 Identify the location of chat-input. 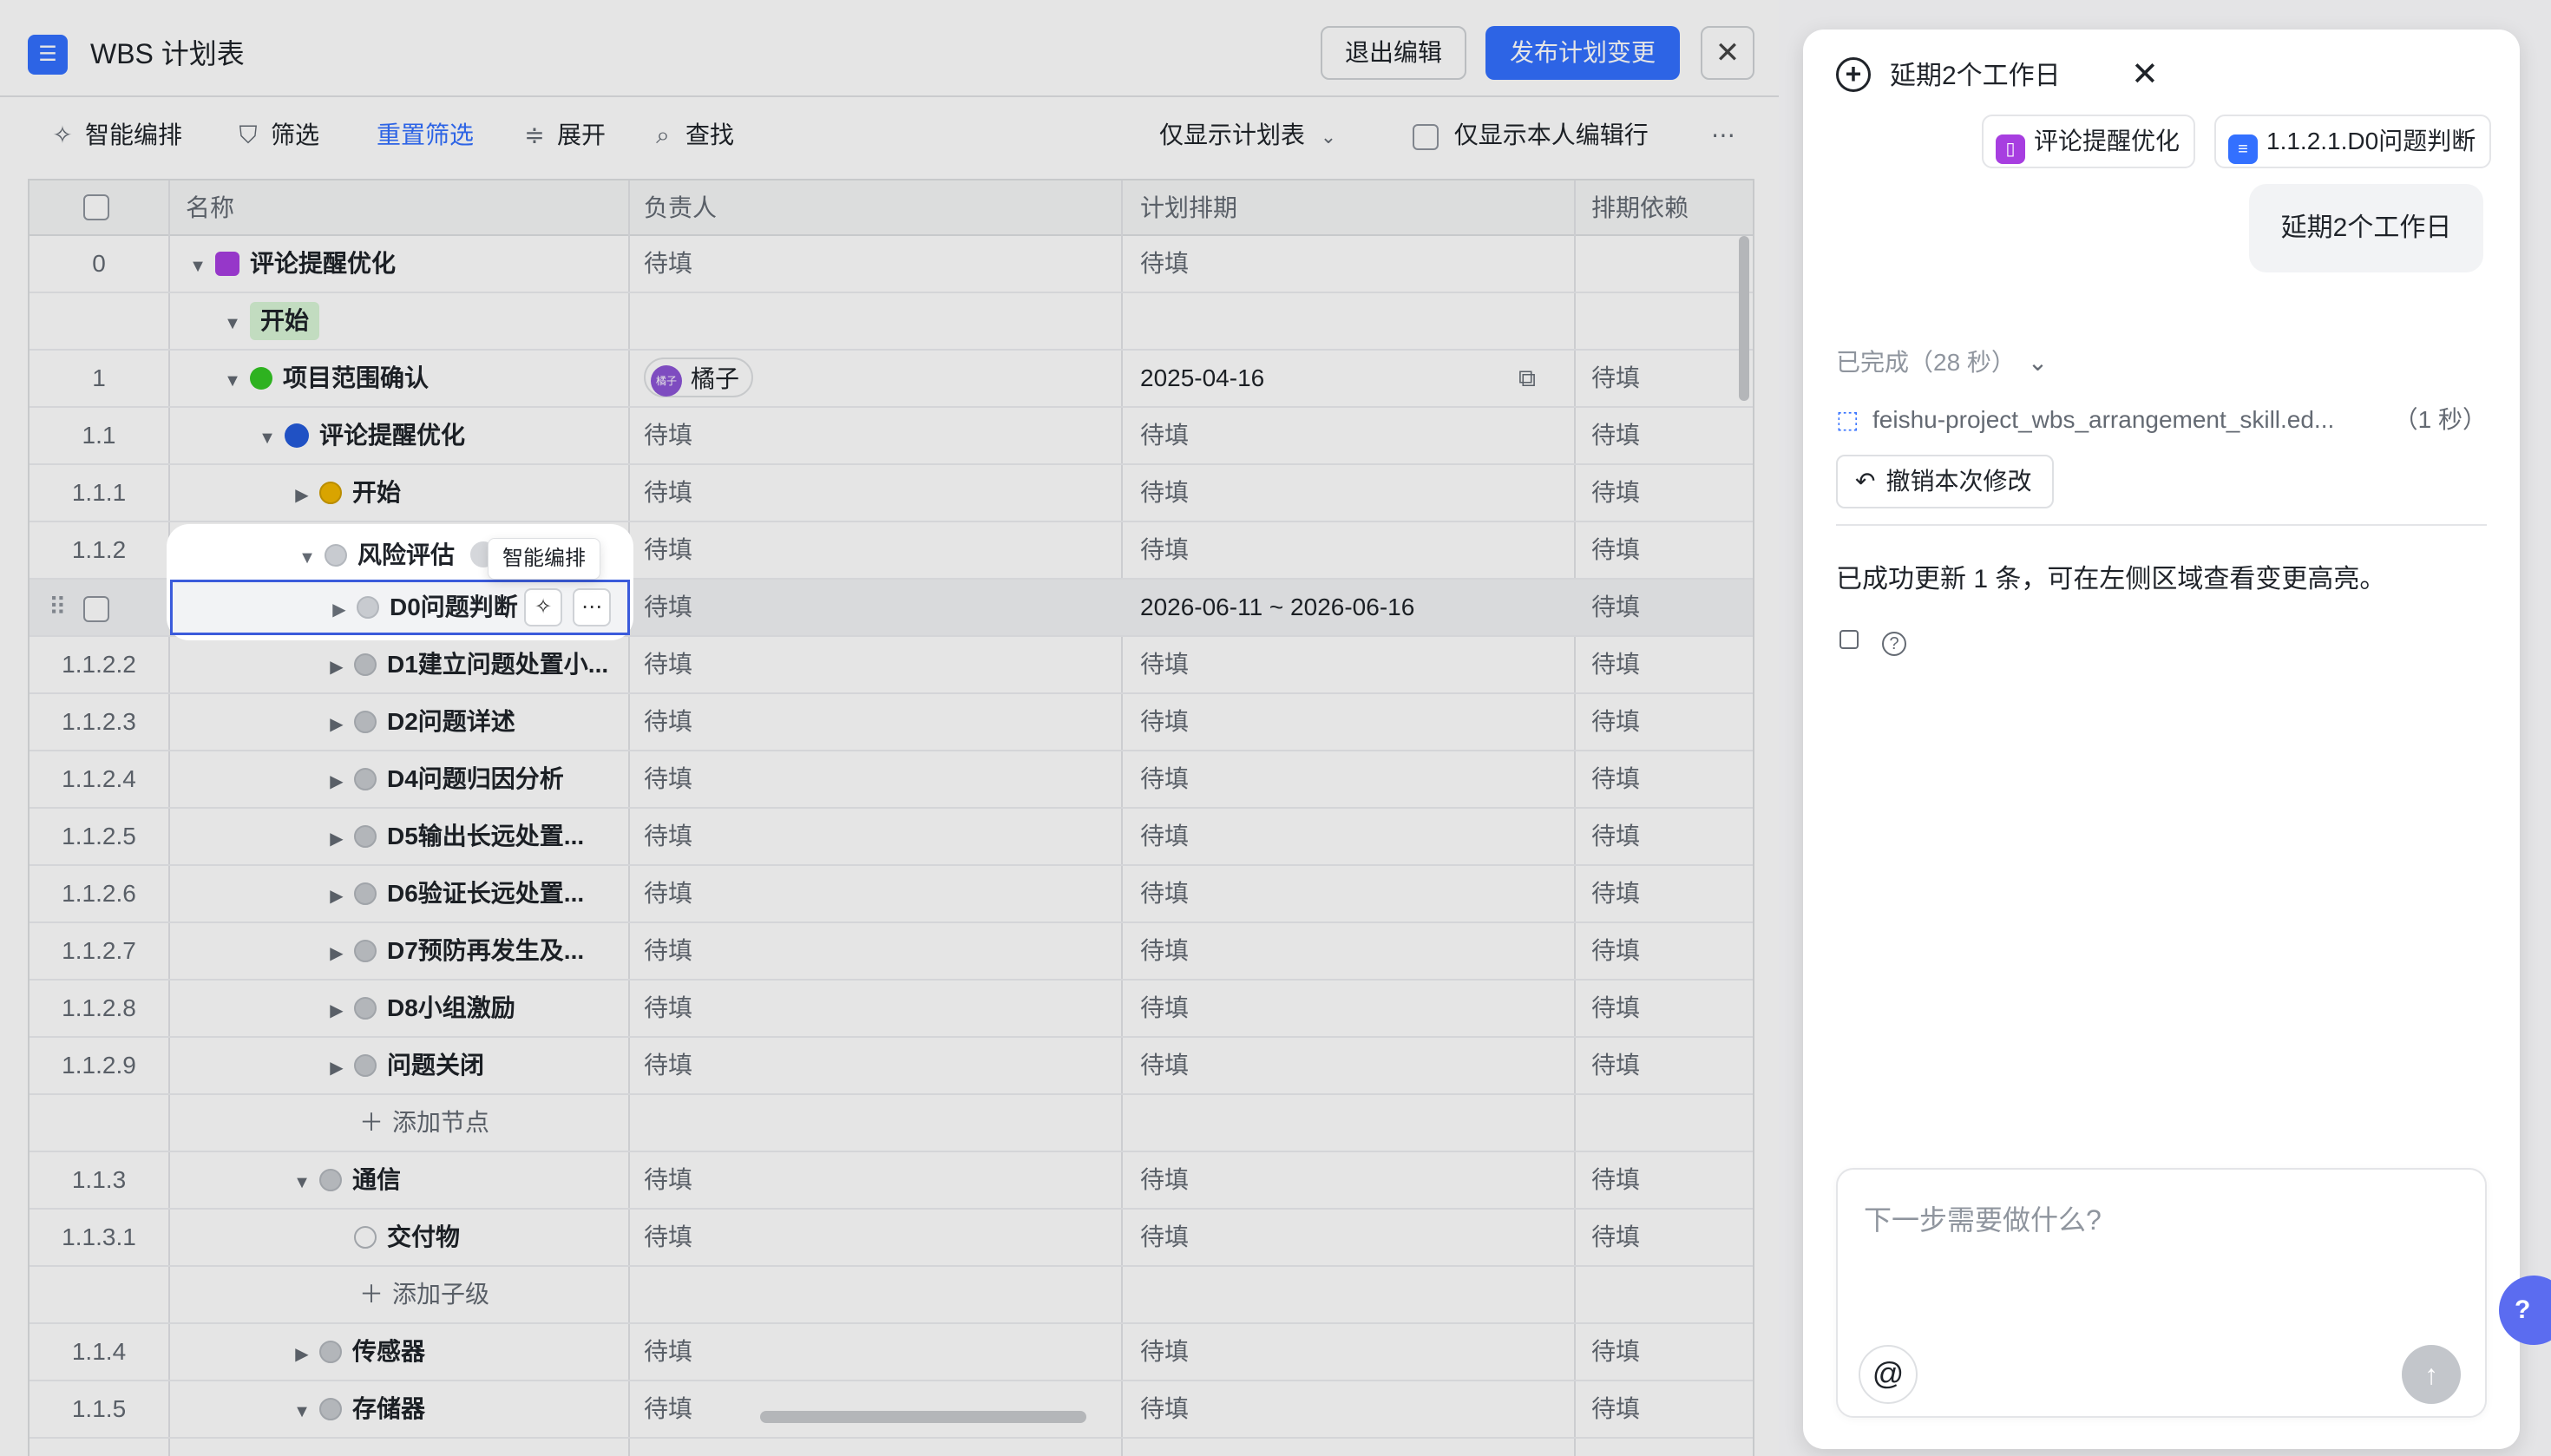
(2163, 1220).